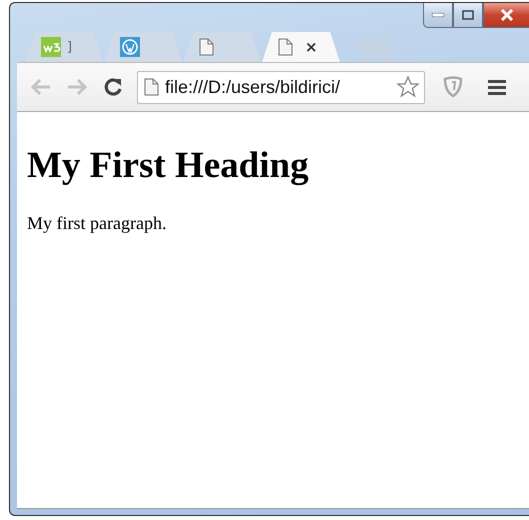 The image size is (529, 520). I want to click on minimize-icon, so click(438, 15).